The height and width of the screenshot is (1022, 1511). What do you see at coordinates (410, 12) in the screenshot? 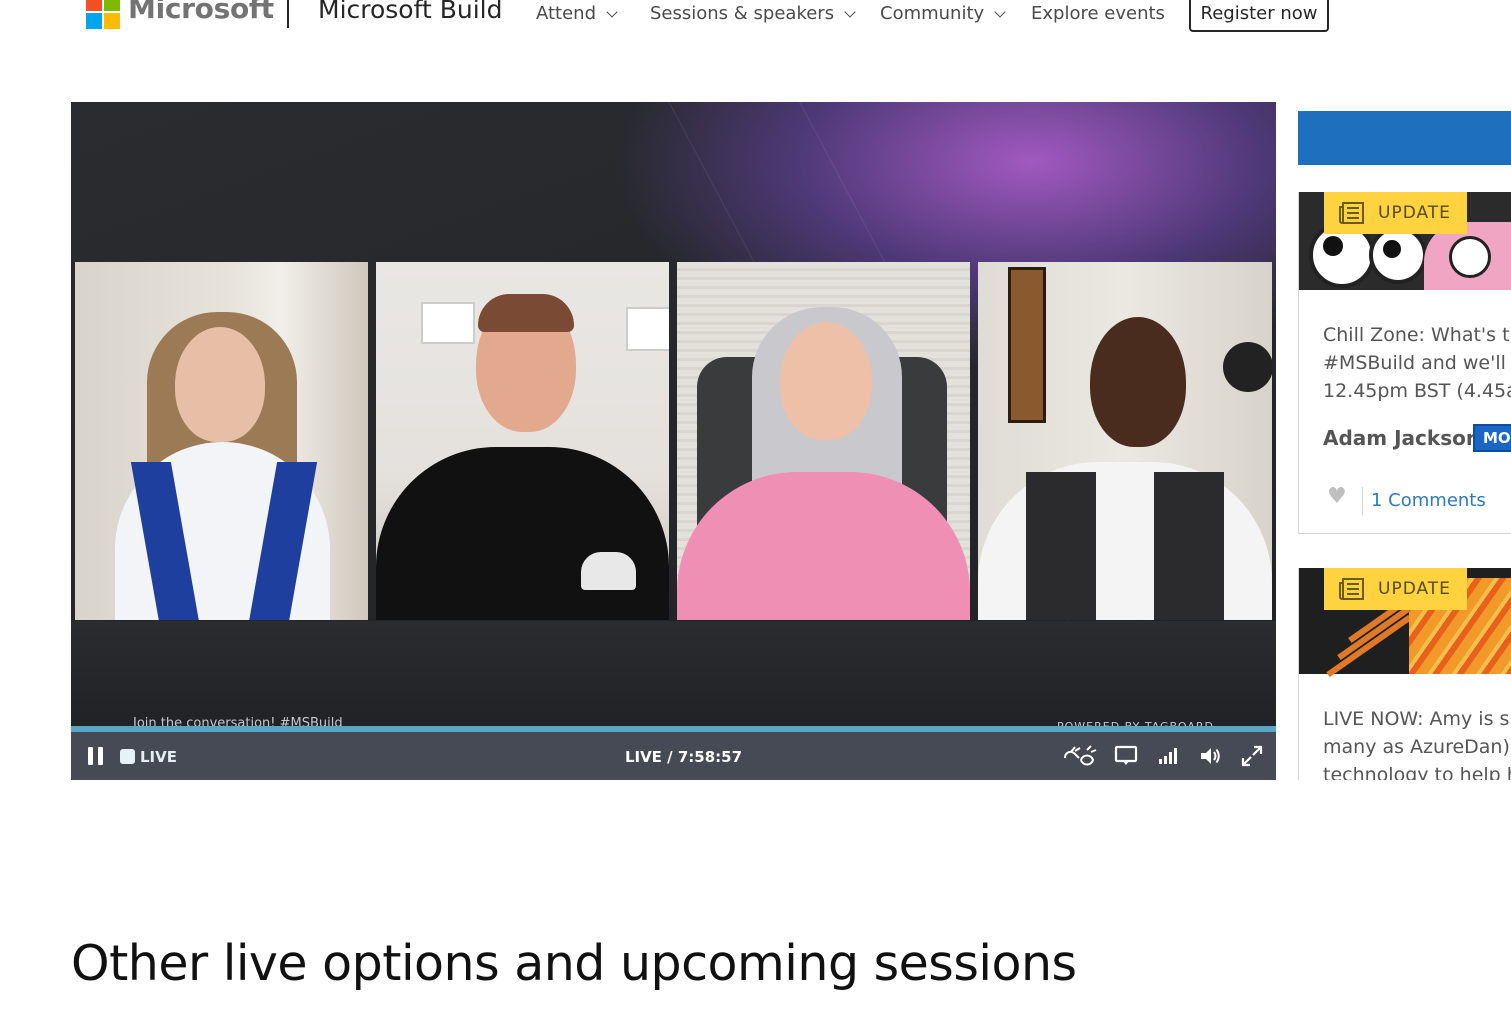
I see `site-title: Microsoft Build` at bounding box center [410, 12].